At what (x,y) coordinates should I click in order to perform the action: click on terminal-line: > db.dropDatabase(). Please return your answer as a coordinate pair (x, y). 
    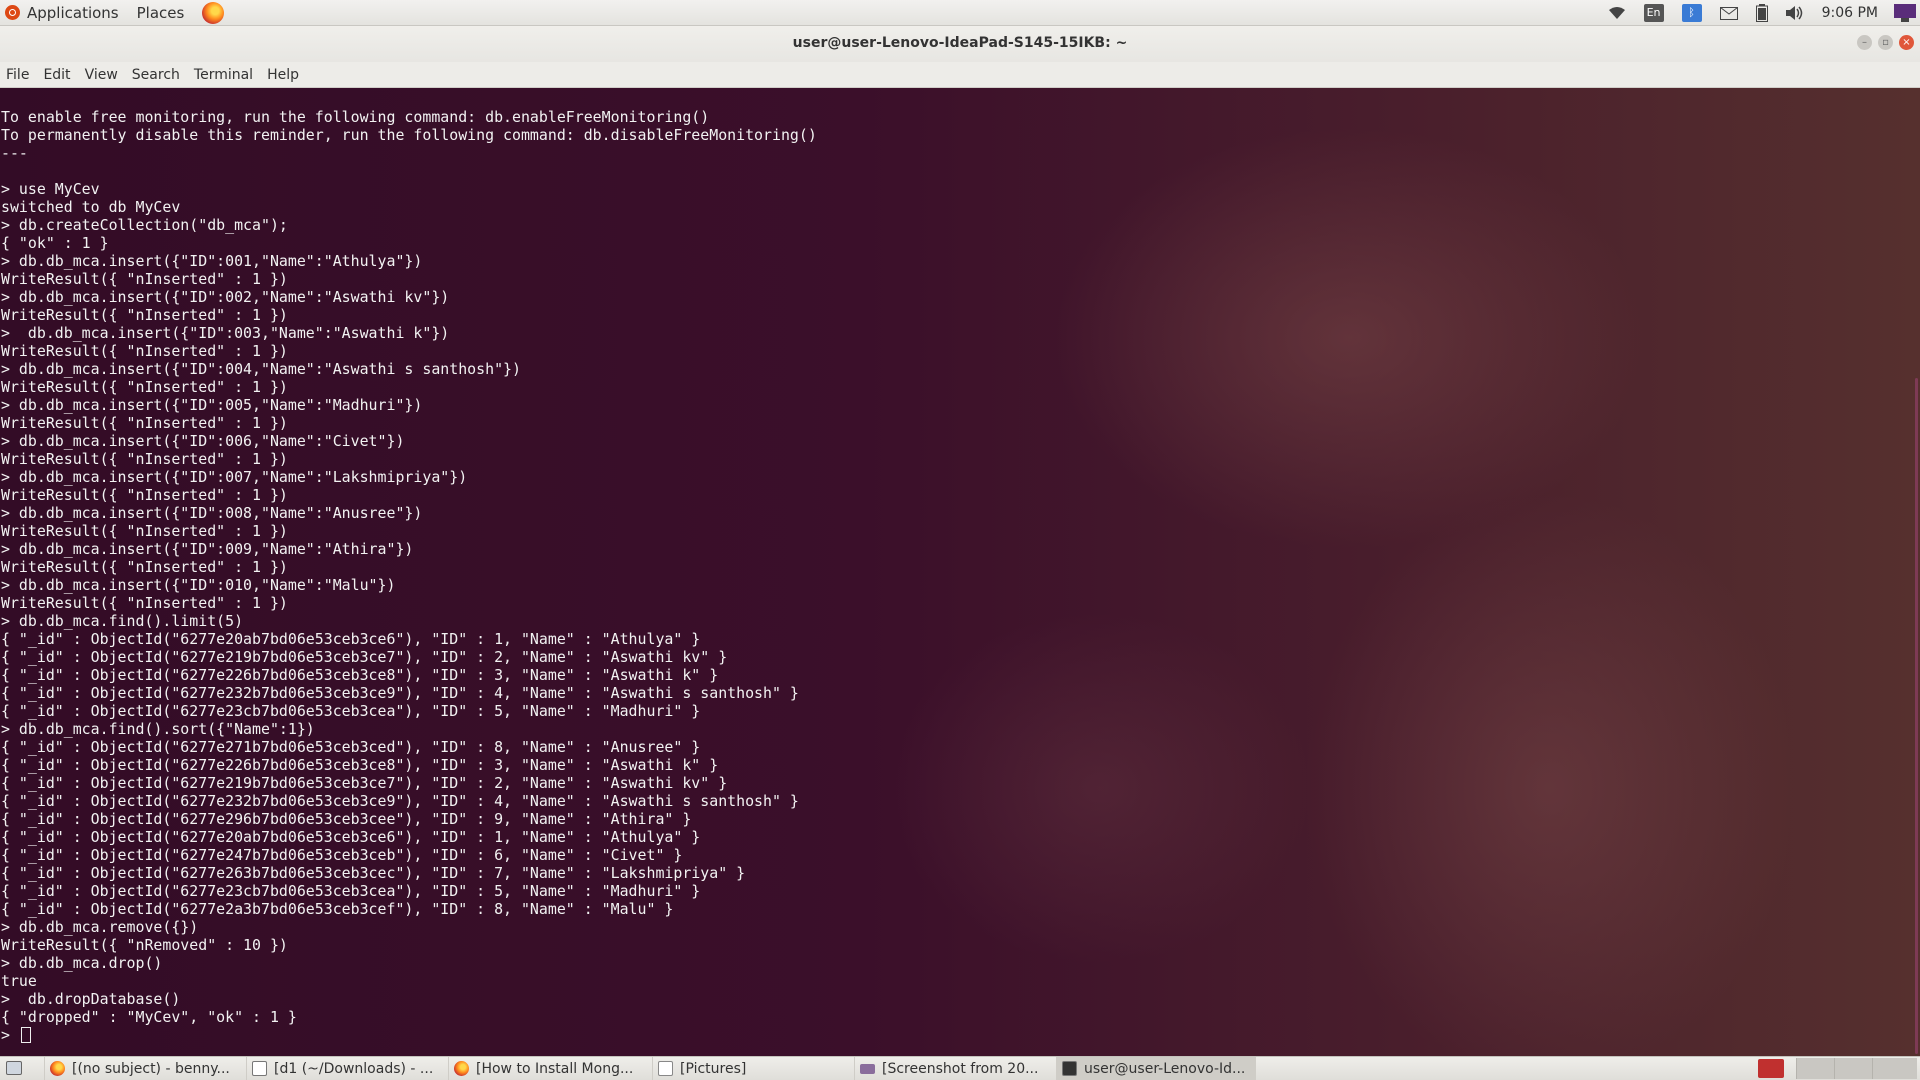
    Looking at the image, I should click on (91, 999).